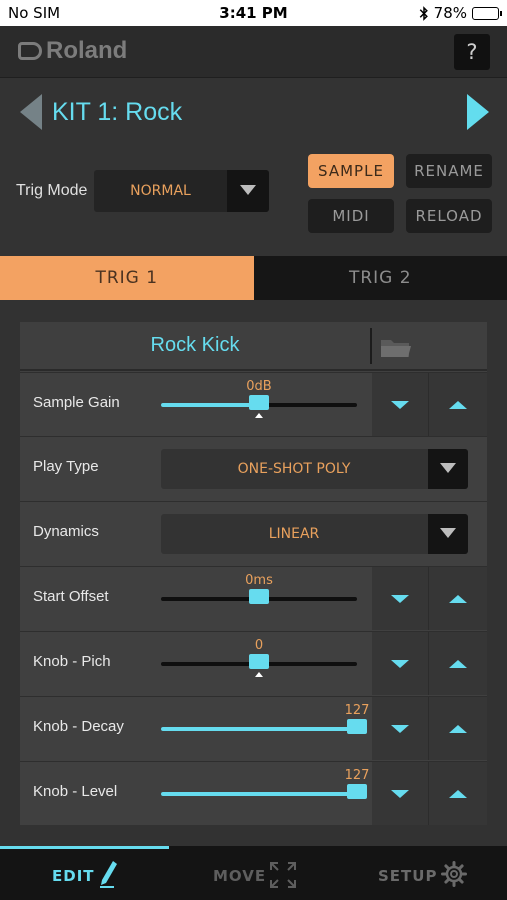 The image size is (507, 900). Describe the element at coordinates (195, 345) in the screenshot. I see `sample-name: Rock Kick` at that location.